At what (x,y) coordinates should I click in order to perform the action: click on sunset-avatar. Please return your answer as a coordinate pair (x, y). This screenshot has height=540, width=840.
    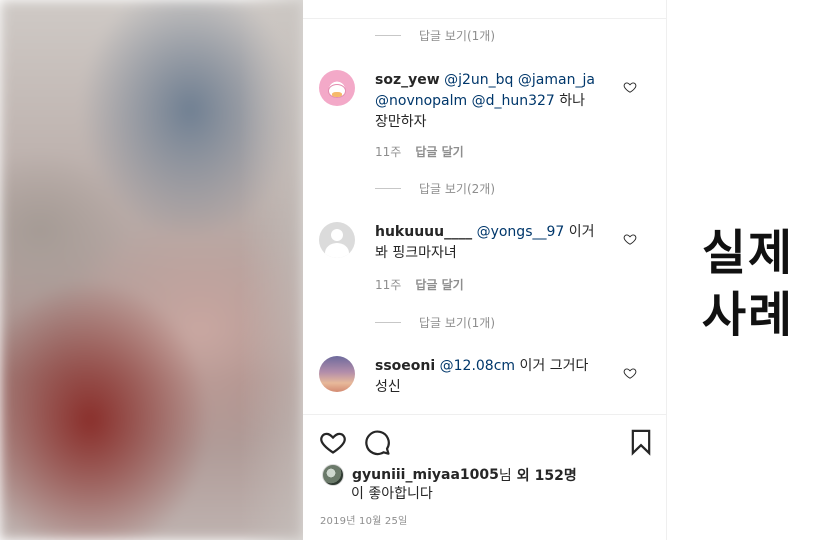
    Looking at the image, I should click on (337, 374).